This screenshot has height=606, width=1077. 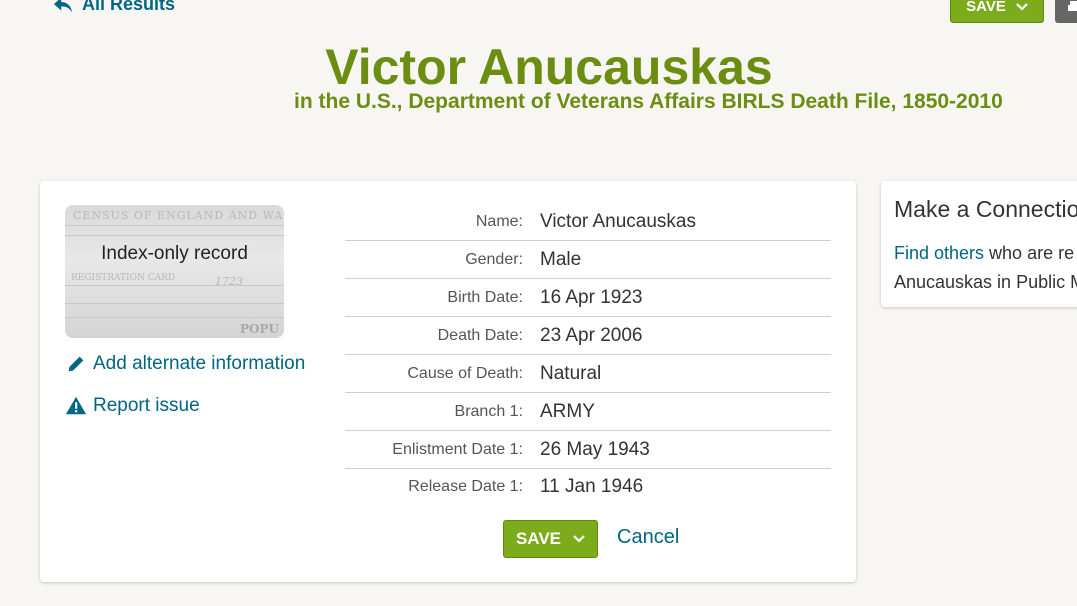 What do you see at coordinates (129, 7) in the screenshot?
I see `all-results-label: All Results` at bounding box center [129, 7].